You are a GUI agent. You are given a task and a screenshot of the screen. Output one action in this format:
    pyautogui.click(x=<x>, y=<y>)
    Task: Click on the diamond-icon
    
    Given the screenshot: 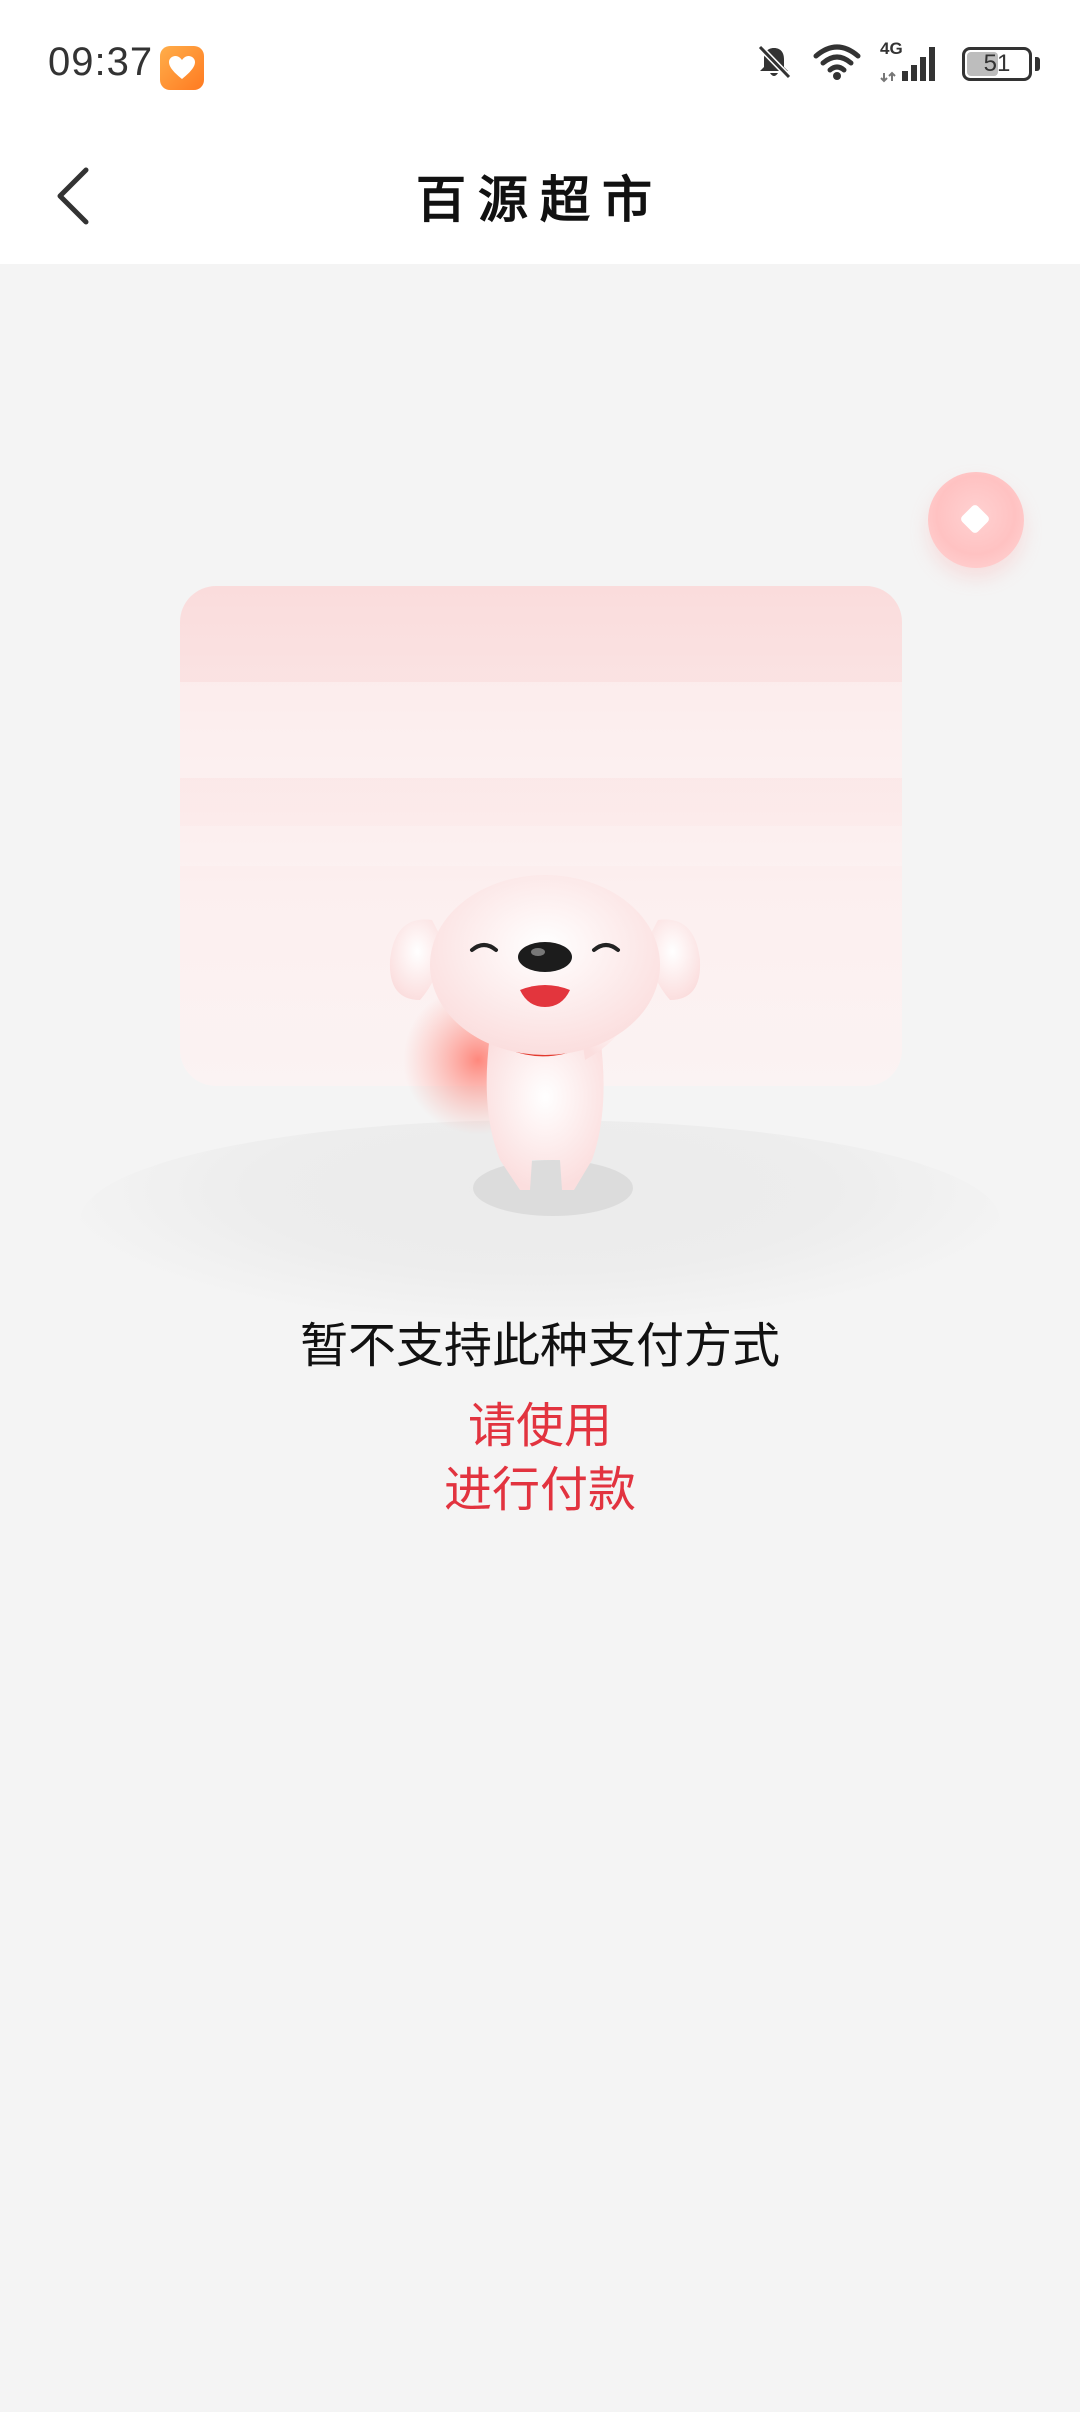 What is the action you would take?
    pyautogui.click(x=975, y=519)
    